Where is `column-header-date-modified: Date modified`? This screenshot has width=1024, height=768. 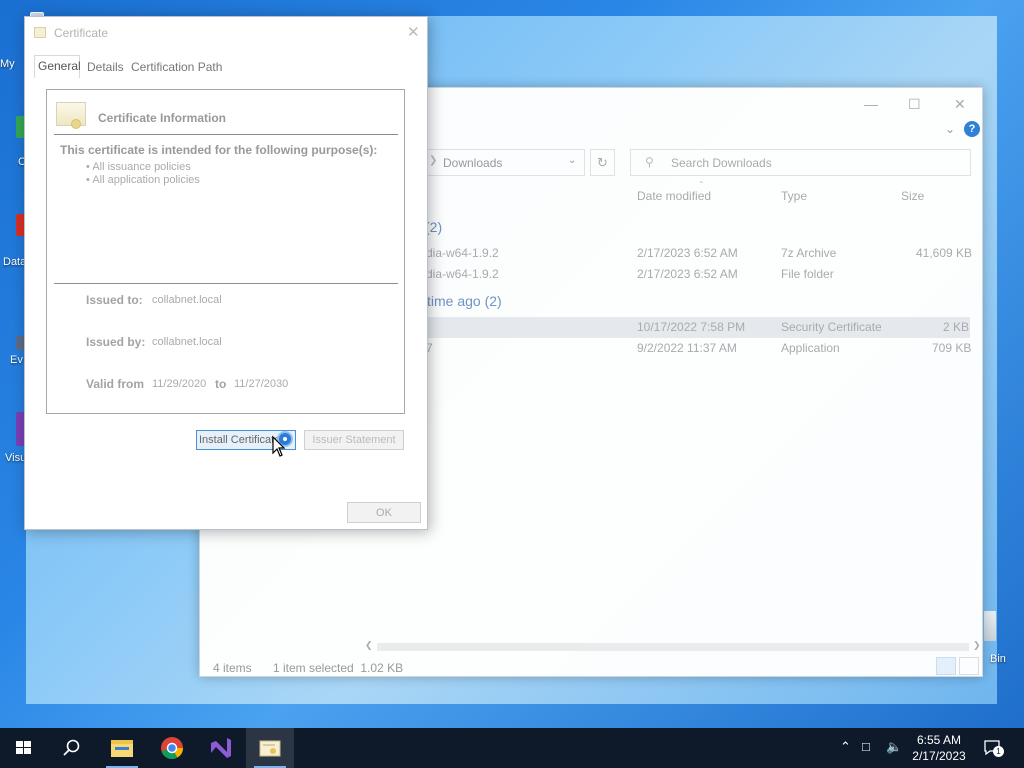 column-header-date-modified: Date modified is located at coordinates (674, 196).